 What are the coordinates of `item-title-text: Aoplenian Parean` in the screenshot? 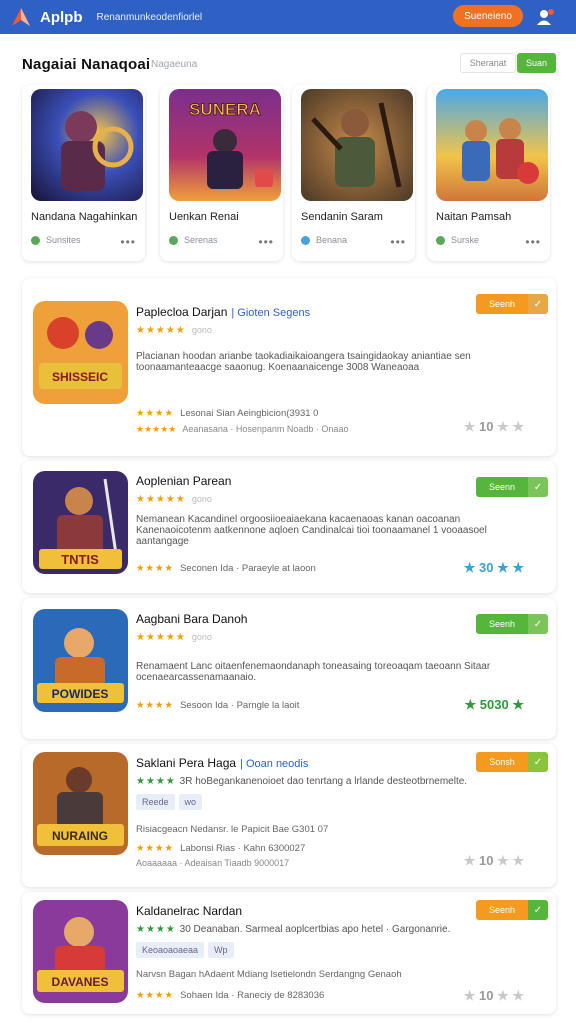 It's located at (184, 481).